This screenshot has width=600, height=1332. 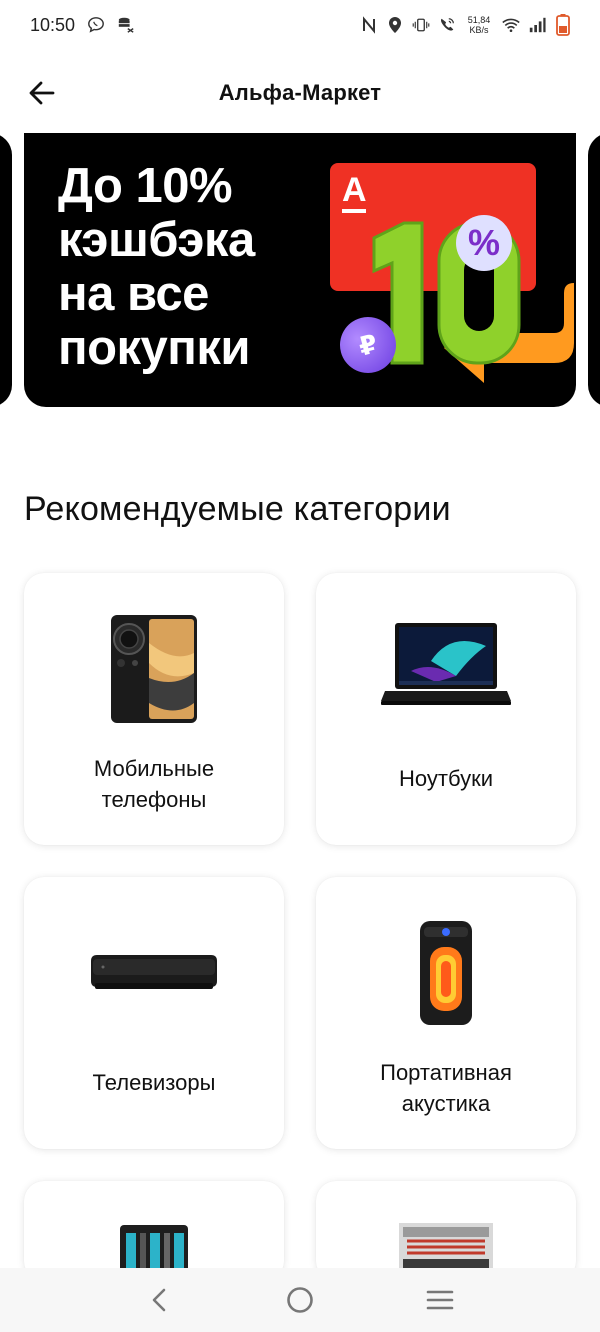 I want to click on category-label-line: Телевизоры, so click(x=154, y=1082).